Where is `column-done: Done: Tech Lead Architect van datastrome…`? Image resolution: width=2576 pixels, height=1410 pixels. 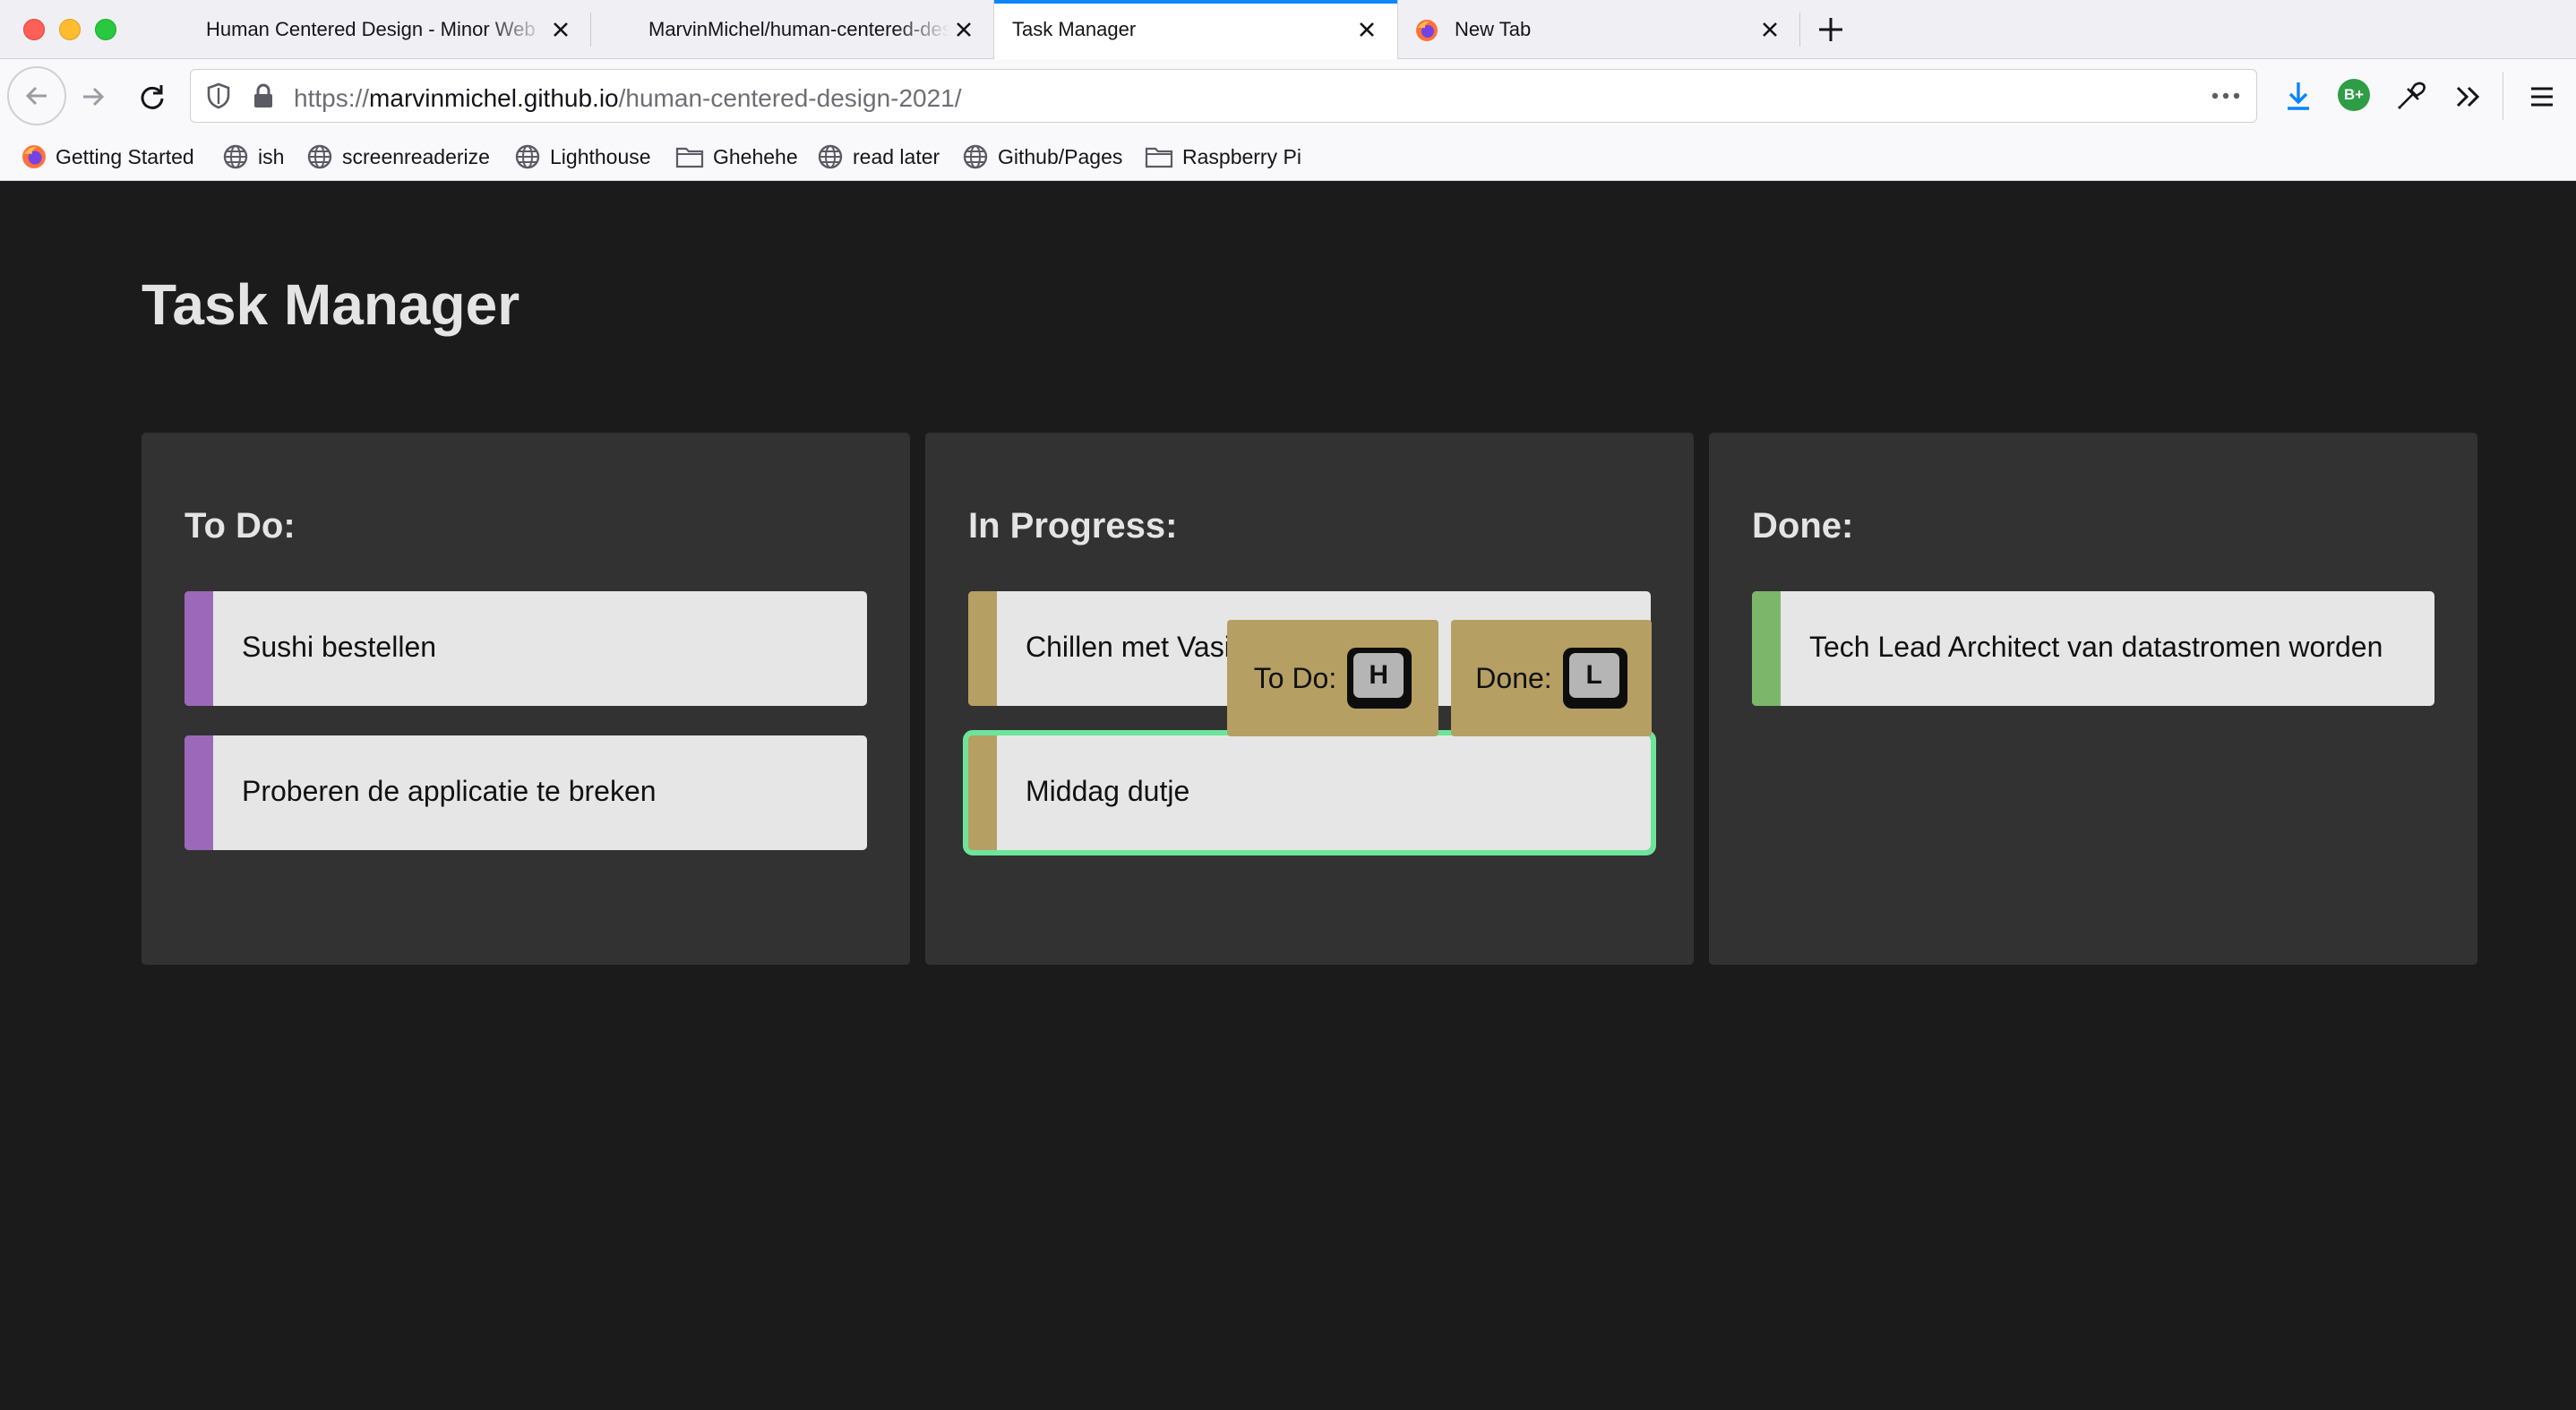 column-done: Done: Tech Lead Architect van datastrome… is located at coordinates (2093, 699).